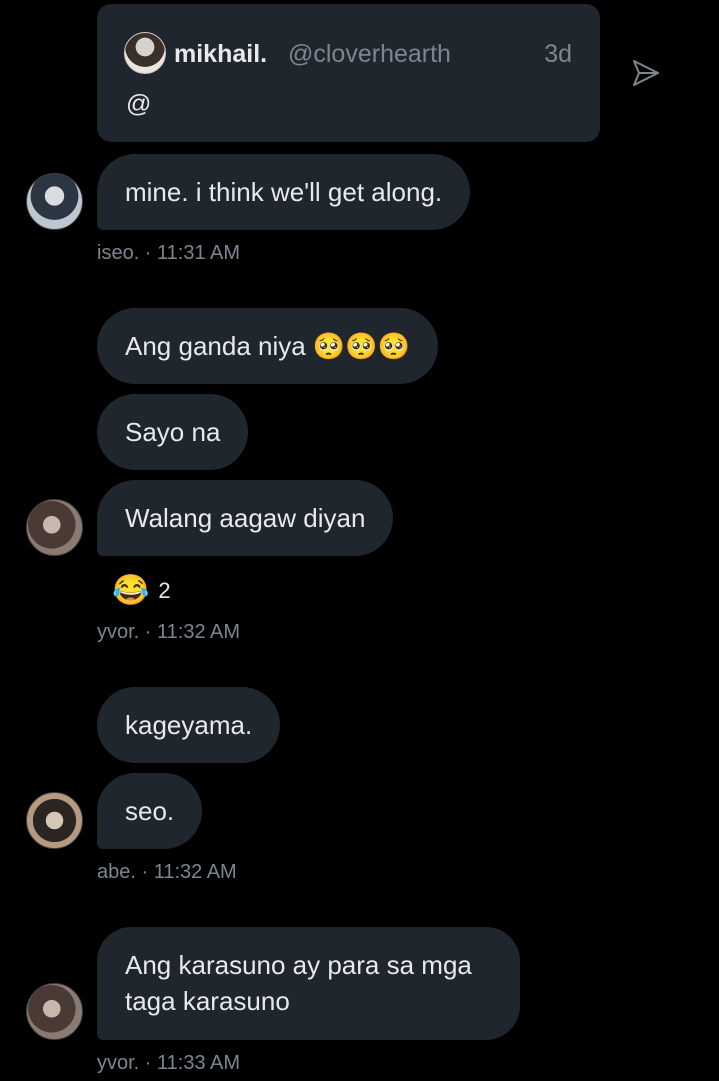 The height and width of the screenshot is (1081, 719). Describe the element at coordinates (139, 104) in the screenshot. I see `quoted-tweet-text: @` at that location.